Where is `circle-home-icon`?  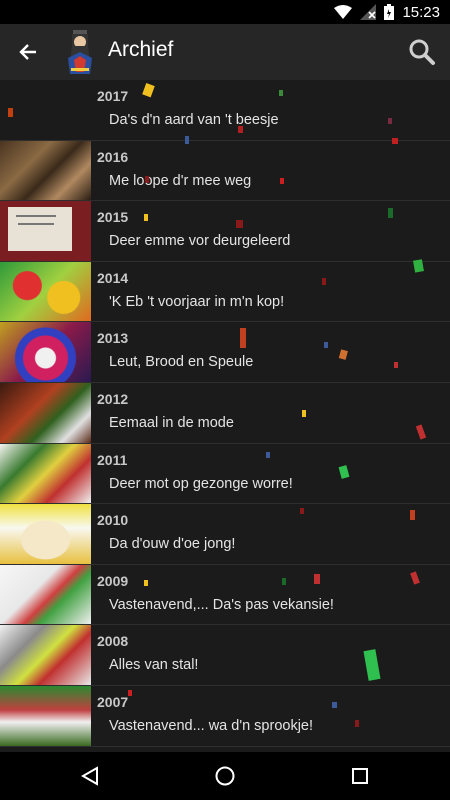 circle-home-icon is located at coordinates (225, 776).